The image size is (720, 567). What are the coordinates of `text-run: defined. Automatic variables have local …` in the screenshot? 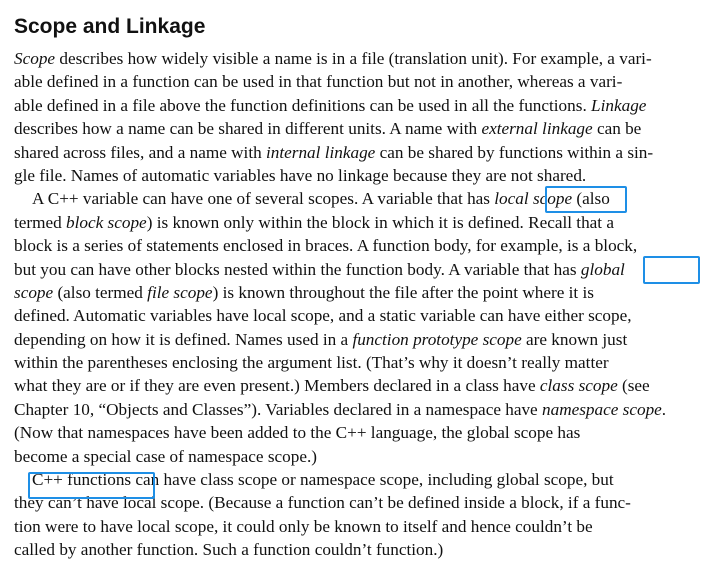 It's located at (323, 316).